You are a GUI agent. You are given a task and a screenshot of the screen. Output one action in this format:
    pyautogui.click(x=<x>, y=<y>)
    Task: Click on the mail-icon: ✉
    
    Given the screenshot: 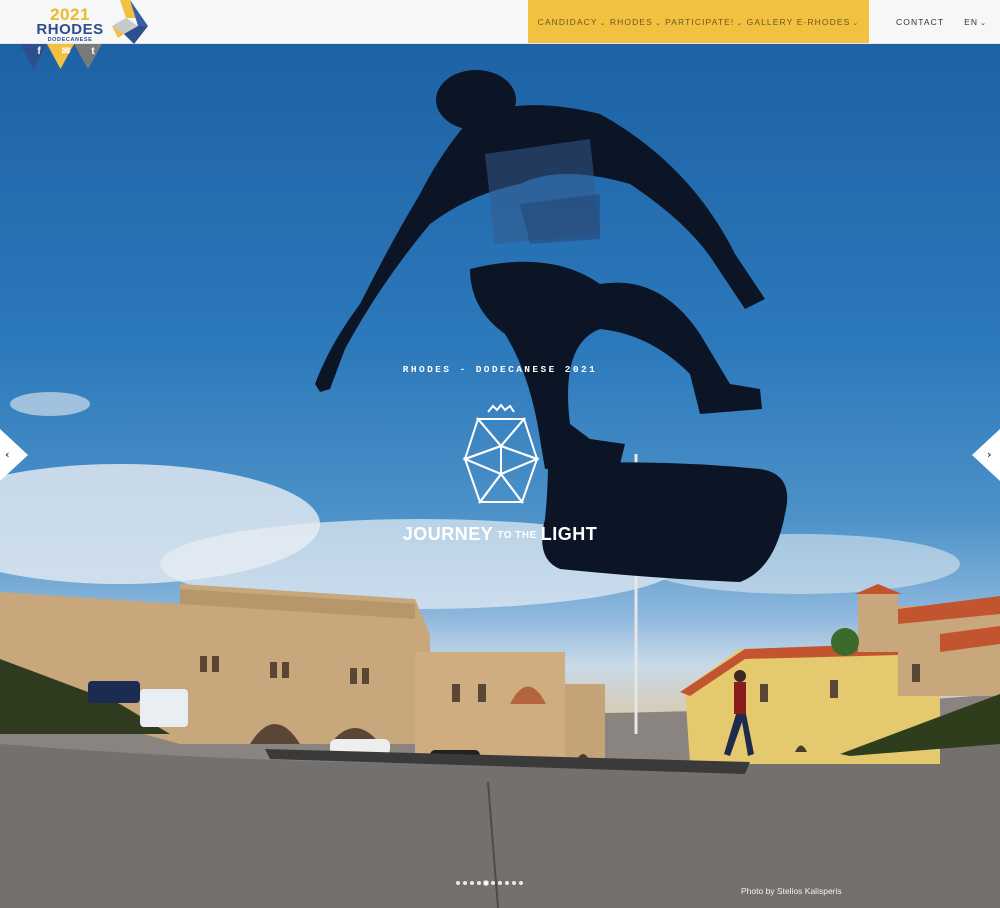 What is the action you would take?
    pyautogui.click(x=66, y=51)
    